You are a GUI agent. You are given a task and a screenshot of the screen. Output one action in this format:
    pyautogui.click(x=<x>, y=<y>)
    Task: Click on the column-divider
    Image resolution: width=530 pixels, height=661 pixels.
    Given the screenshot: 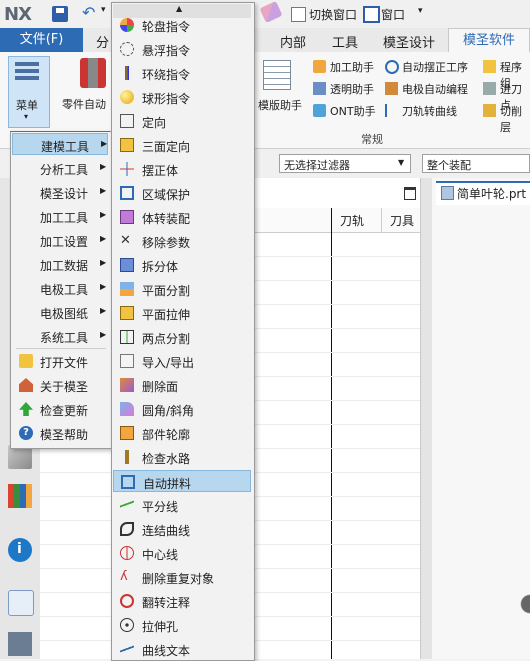 What is the action you would take?
    pyautogui.click(x=381, y=220)
    